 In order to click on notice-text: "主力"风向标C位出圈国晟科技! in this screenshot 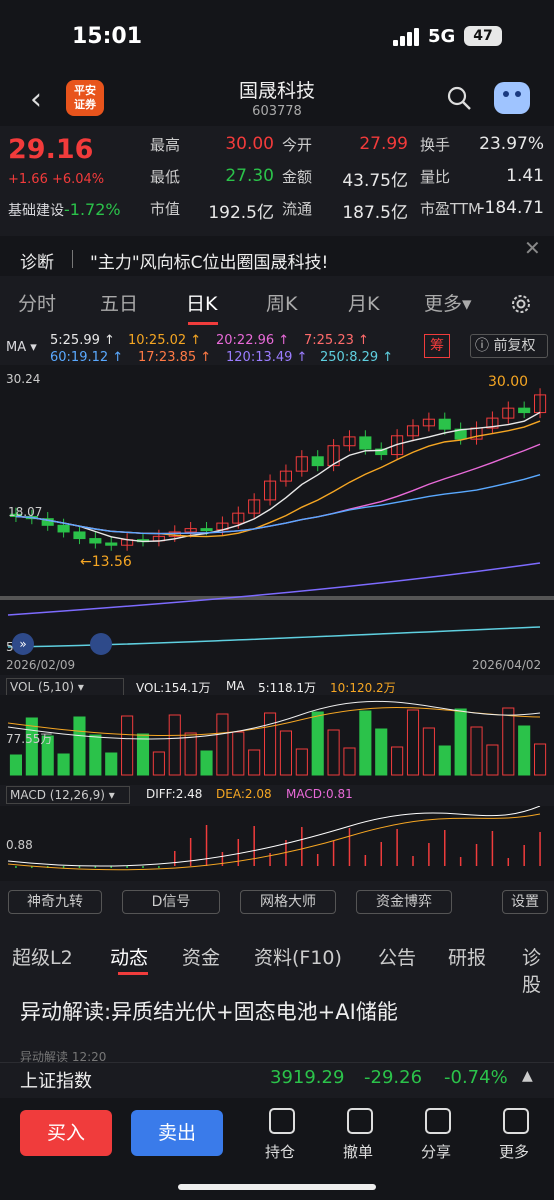, I will do `click(209, 263)`.